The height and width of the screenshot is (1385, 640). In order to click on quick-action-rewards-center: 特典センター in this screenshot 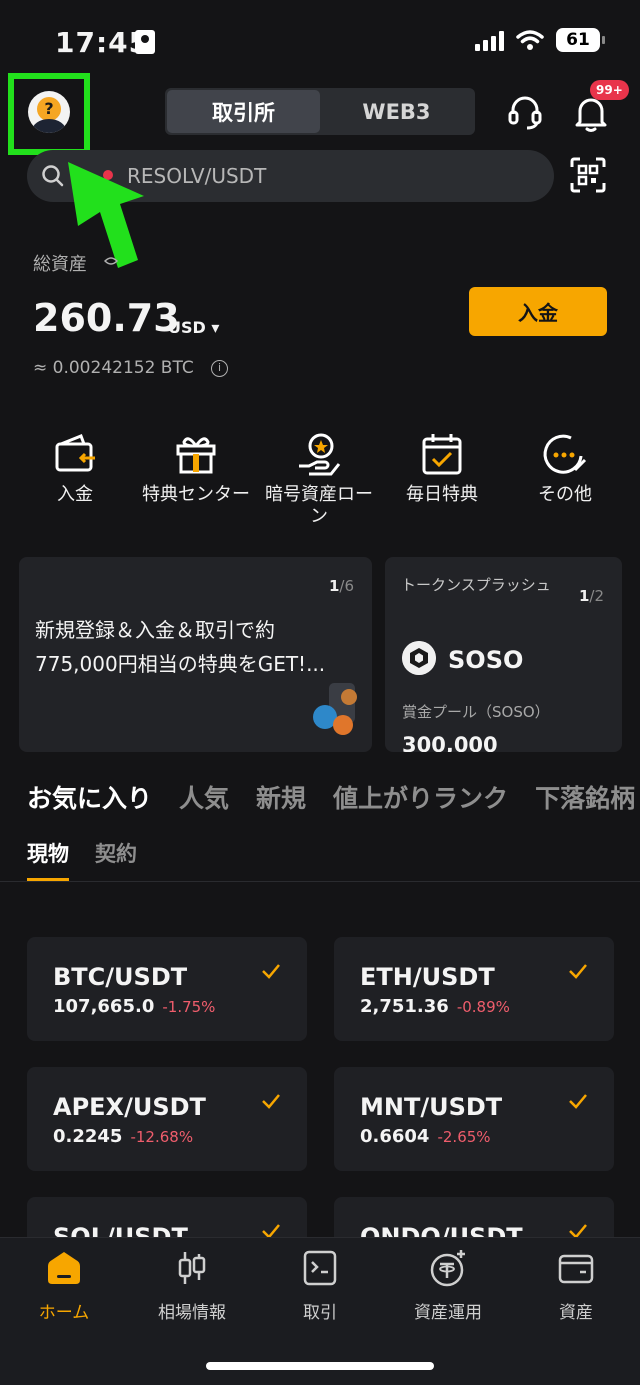, I will do `click(196, 468)`.